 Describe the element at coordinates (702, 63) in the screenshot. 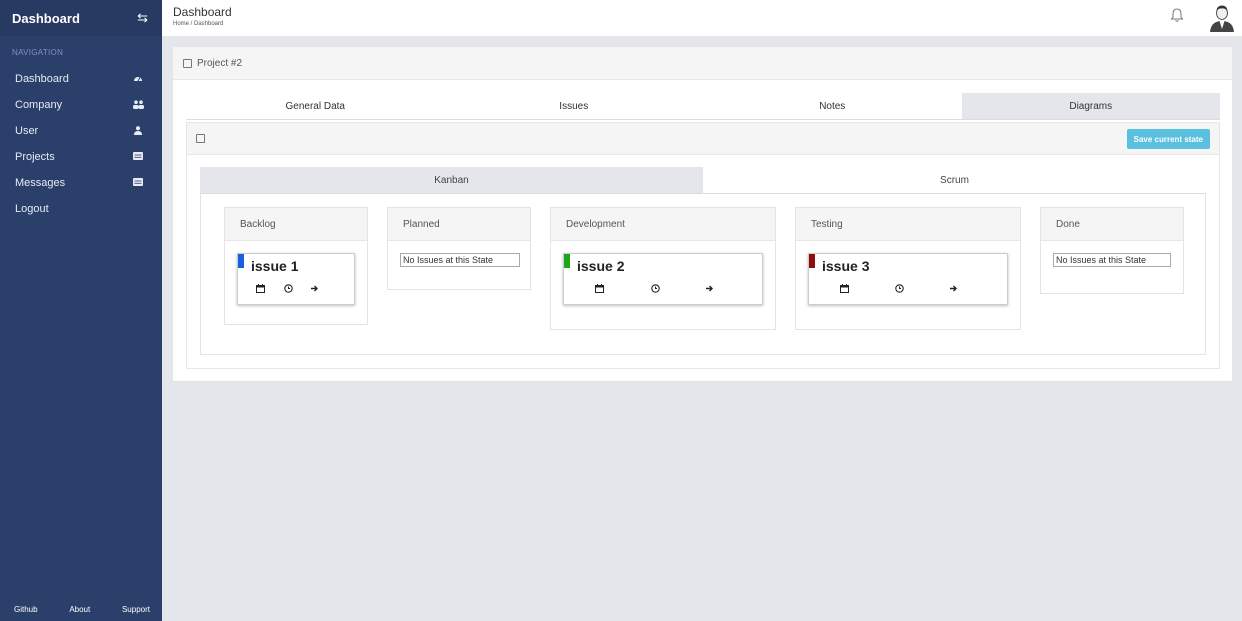

I see `project-header: Project #2` at that location.